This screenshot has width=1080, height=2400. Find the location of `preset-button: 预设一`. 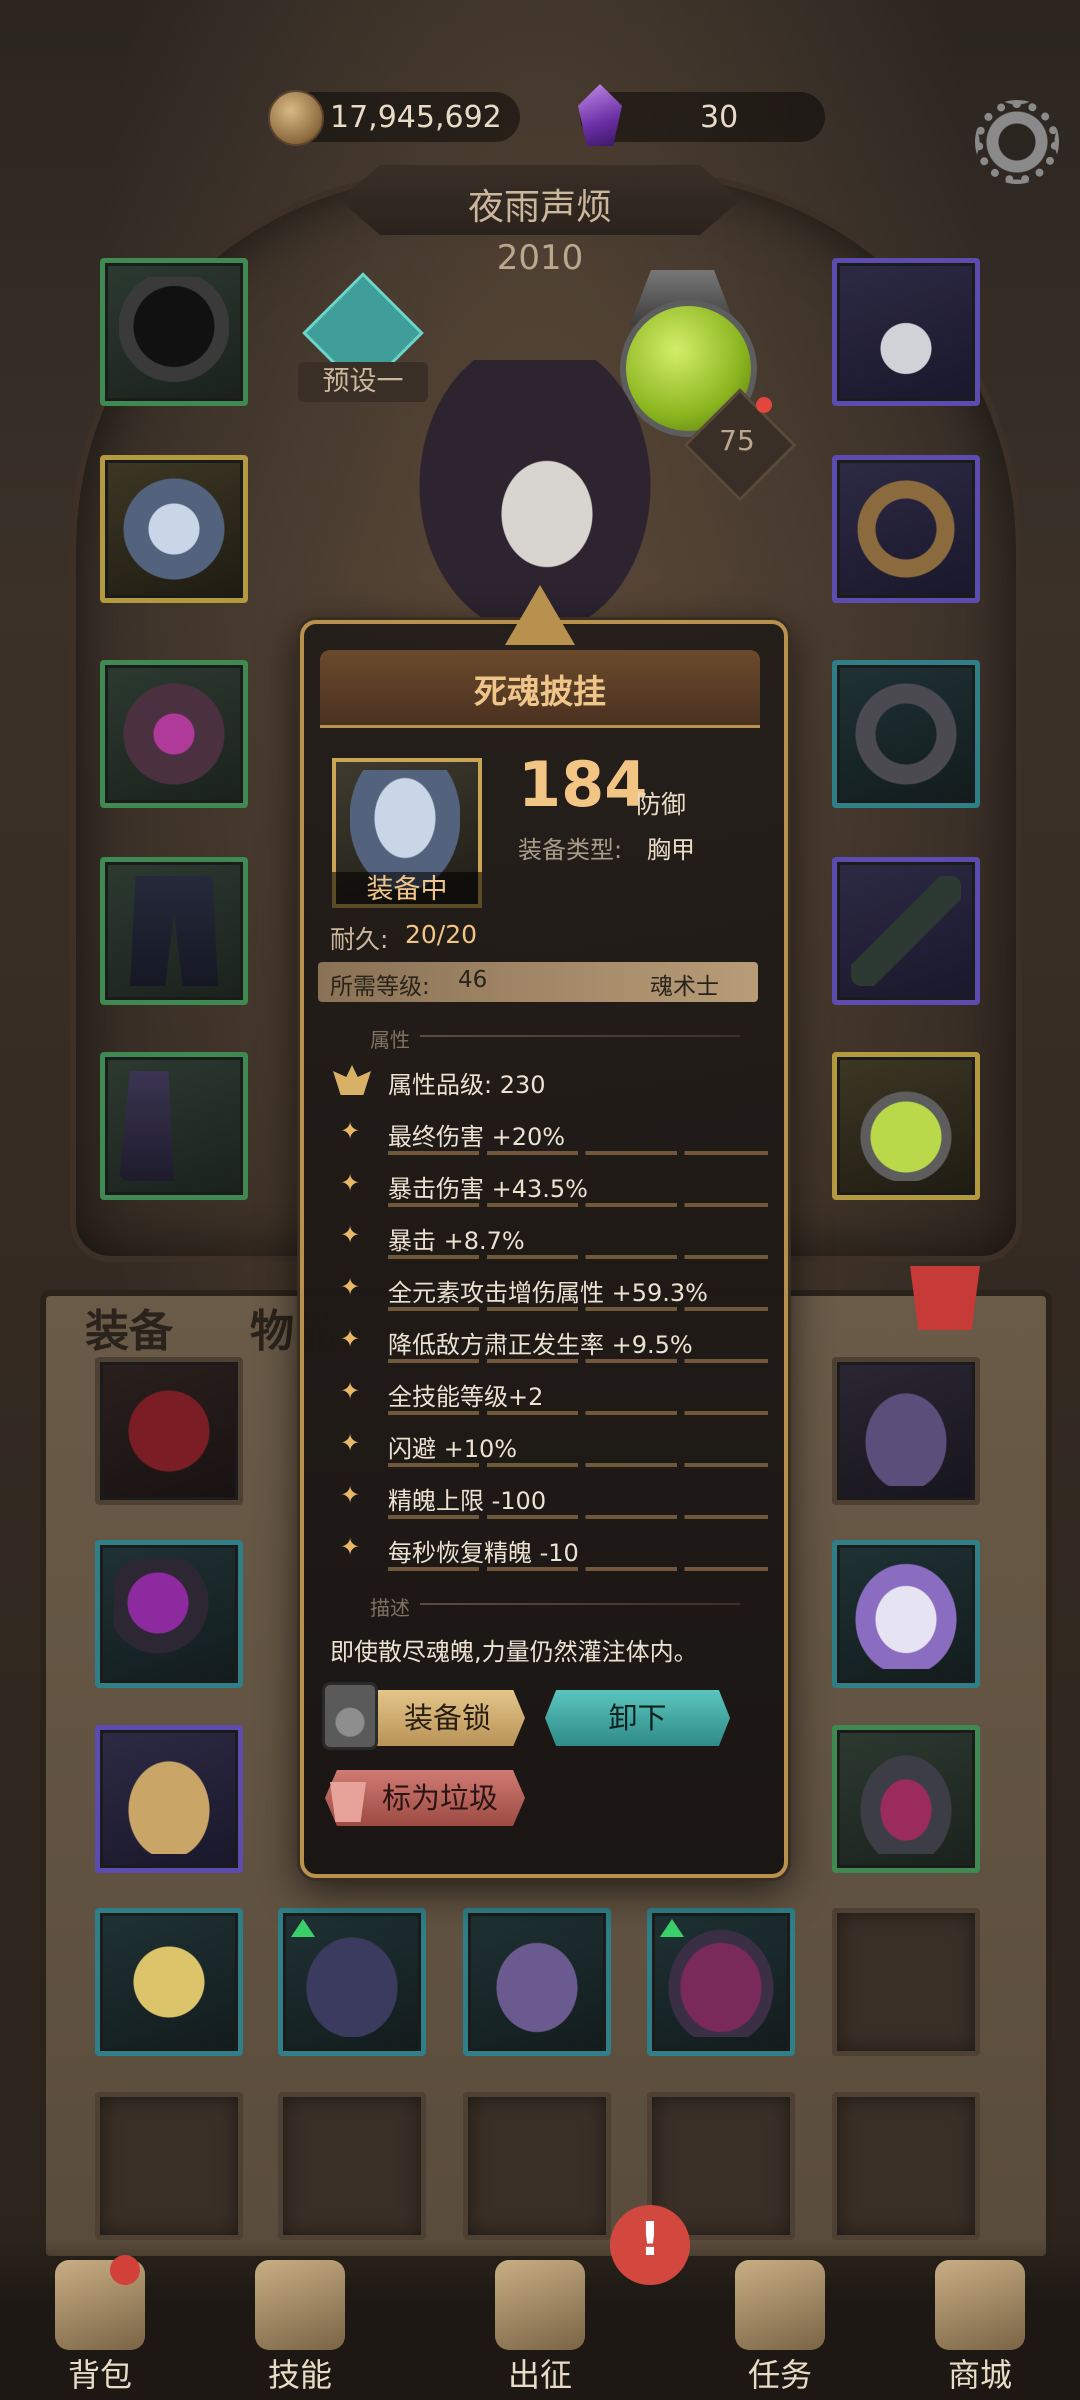

preset-button: 预设一 is located at coordinates (363, 382).